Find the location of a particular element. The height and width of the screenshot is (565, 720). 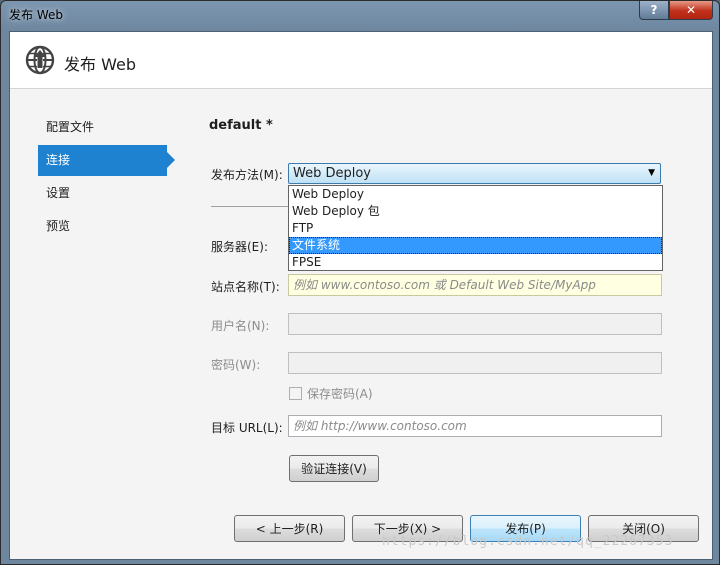

publish-method-value: Web Deploy is located at coordinates (332, 173).